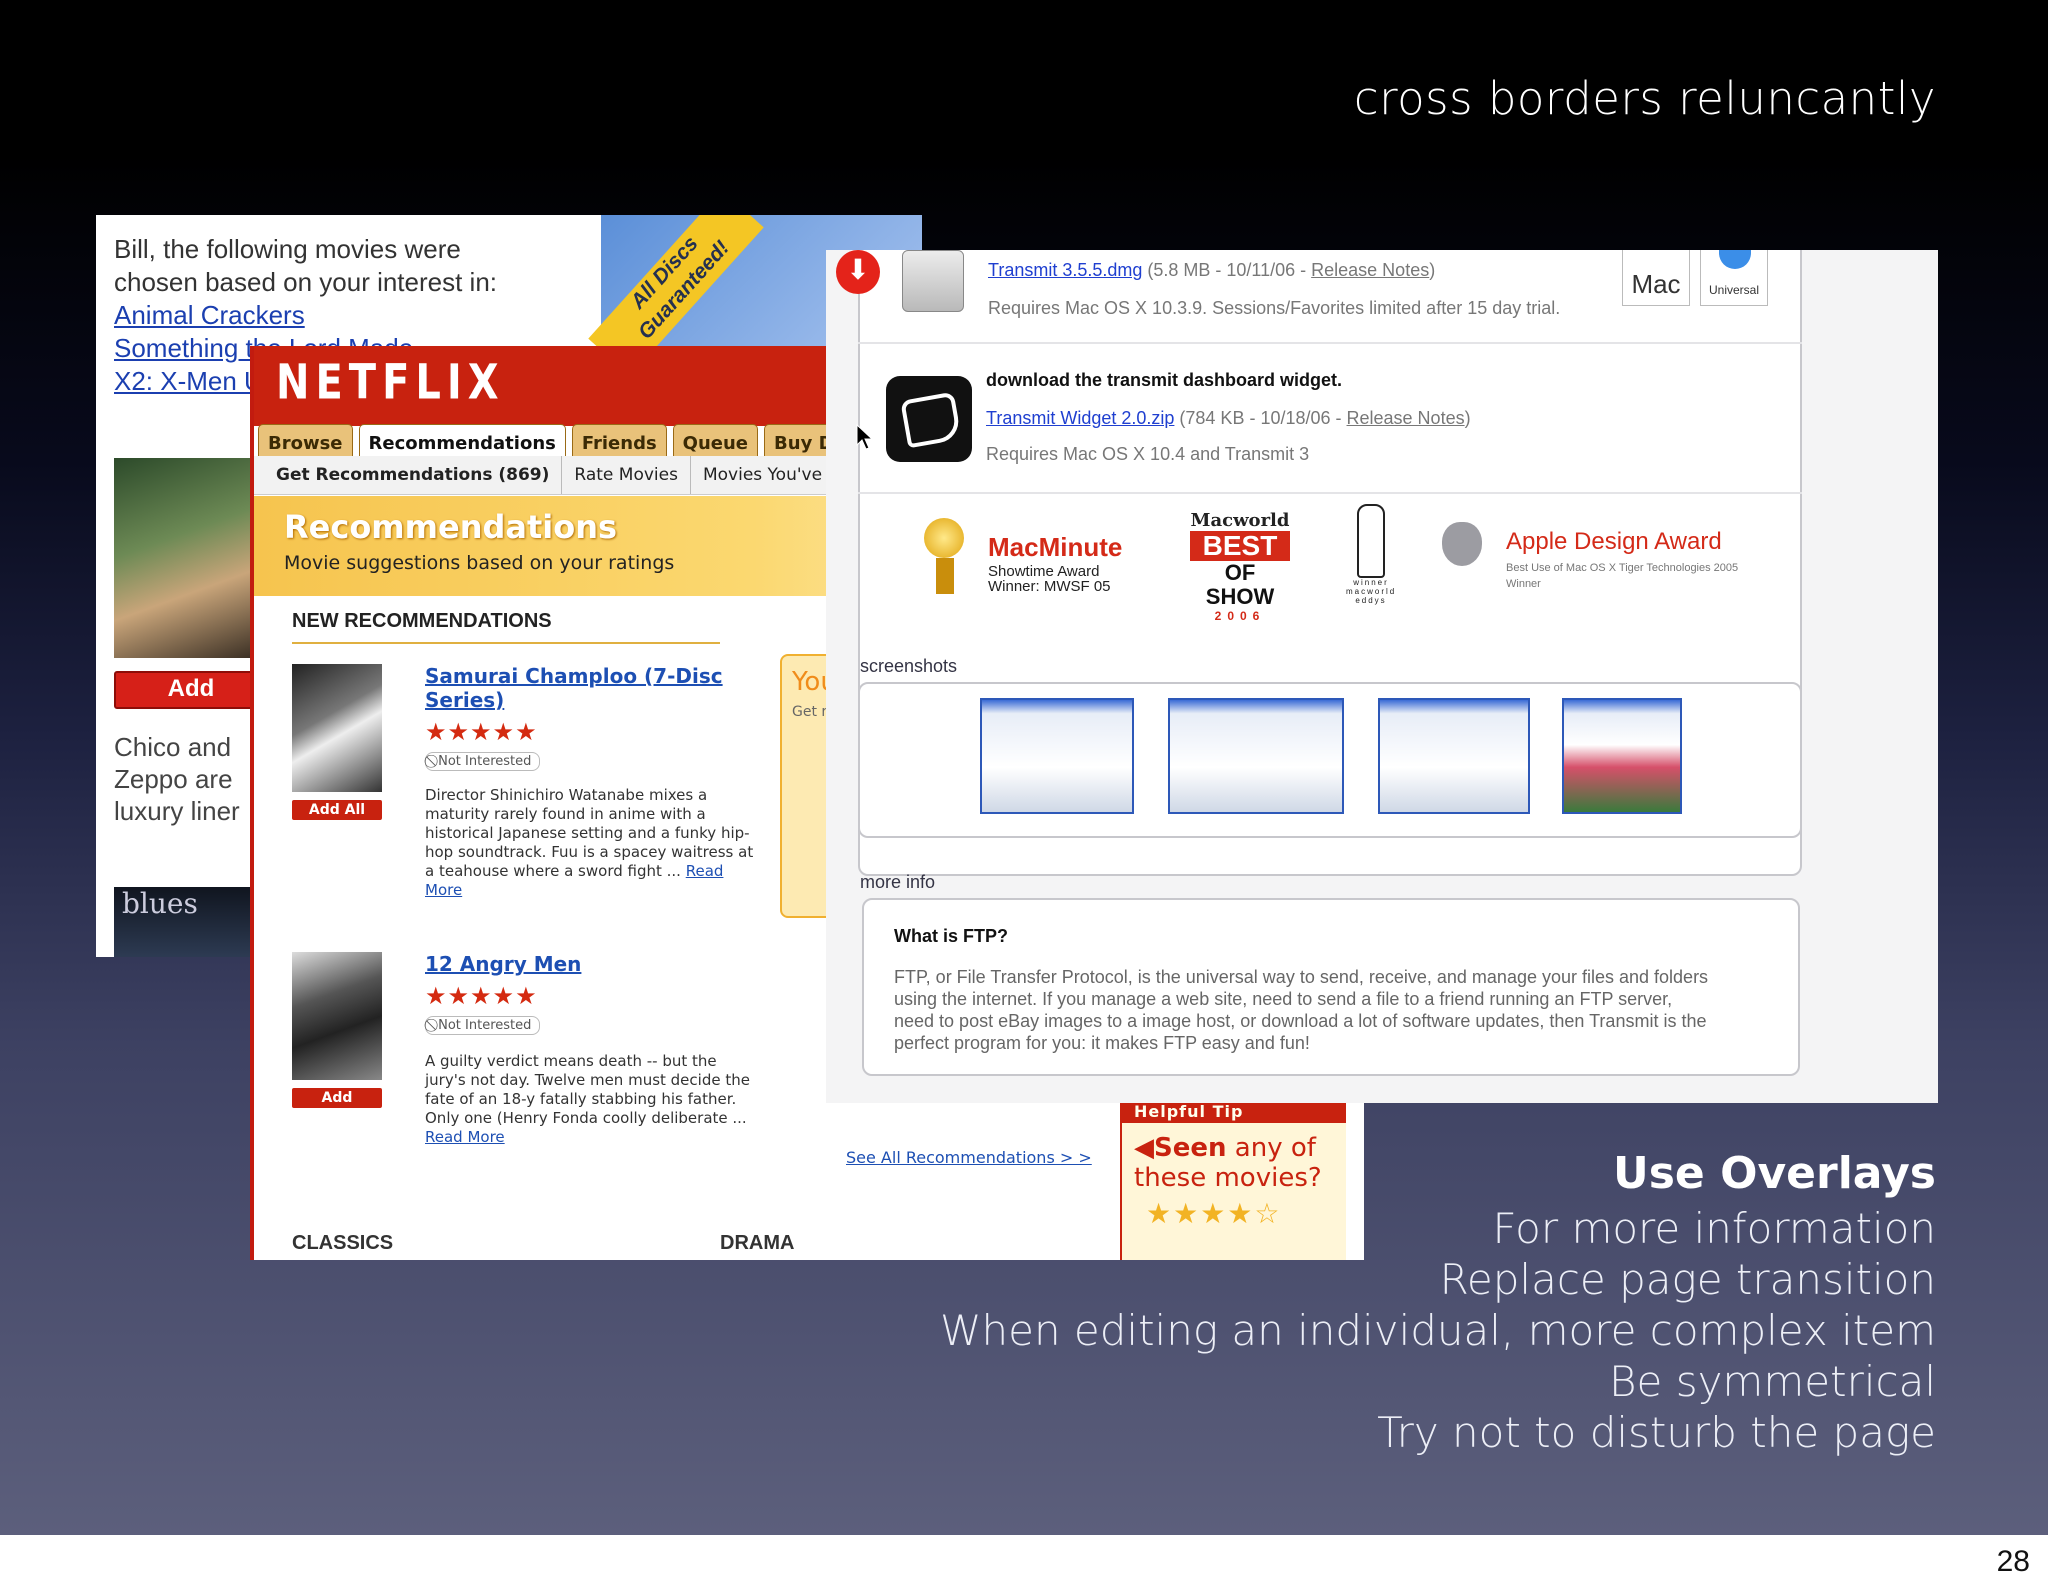 The height and width of the screenshot is (1587, 2048). What do you see at coordinates (1240, 520) in the screenshot?
I see `macworld-label: Macworld` at bounding box center [1240, 520].